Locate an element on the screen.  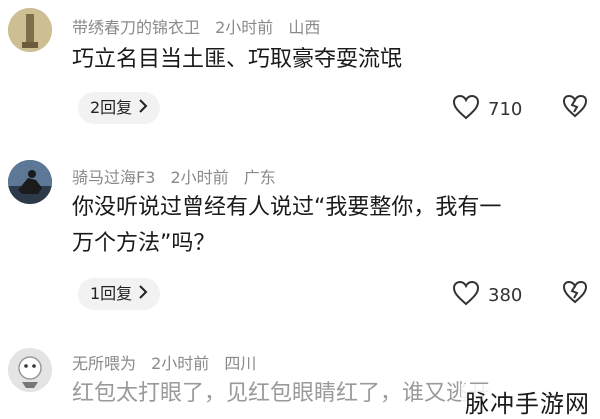
comment-line: 你没听说过曾经有人说过“我要整你，我有一 is located at coordinates (287, 207).